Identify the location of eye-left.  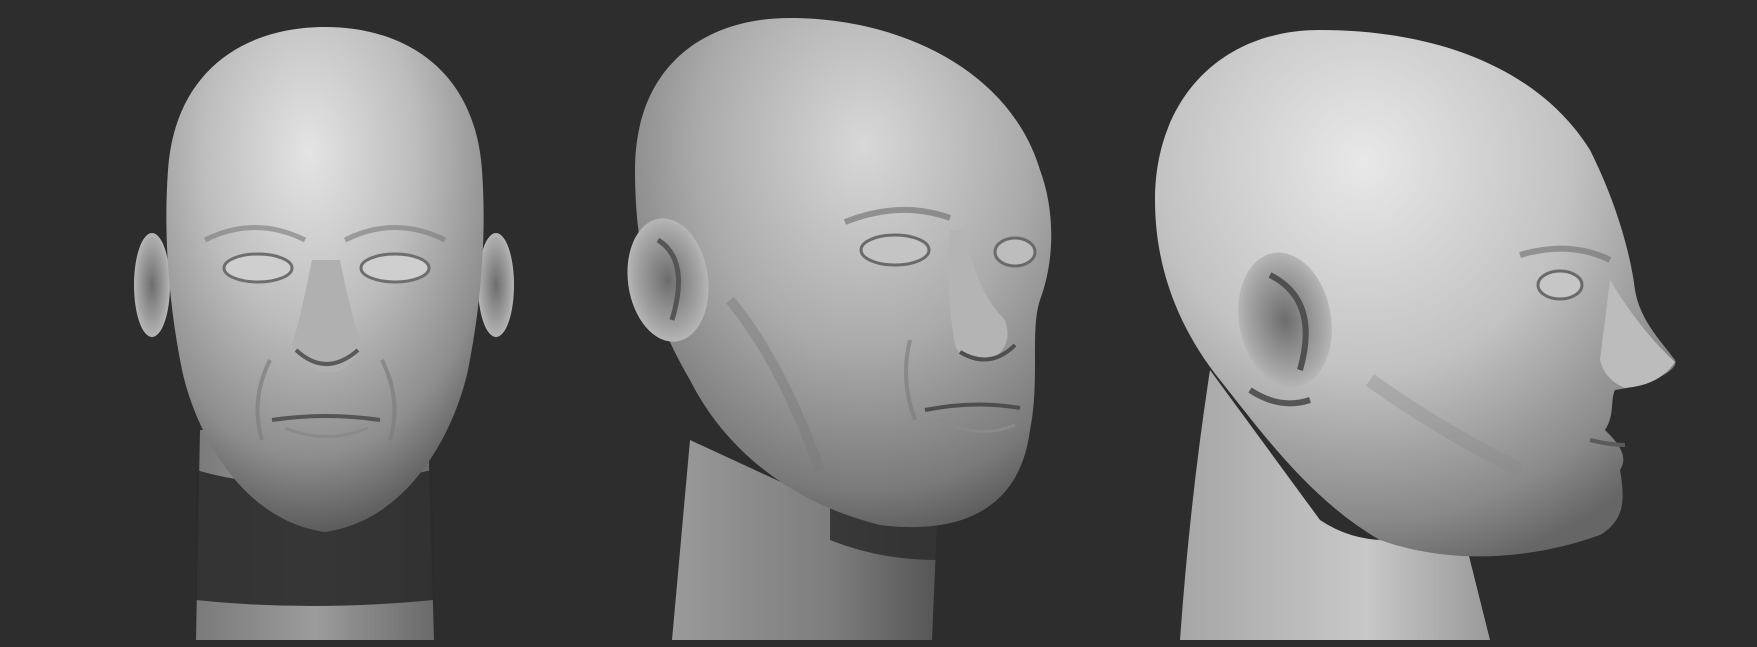
(258, 268).